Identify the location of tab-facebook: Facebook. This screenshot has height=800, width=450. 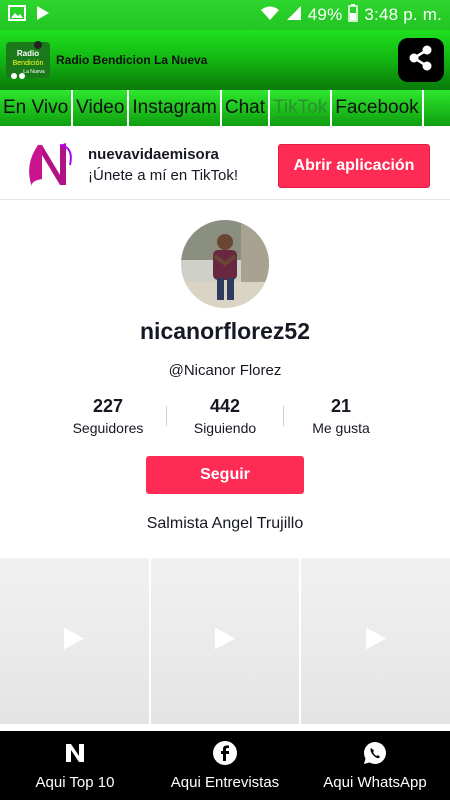
(378, 108).